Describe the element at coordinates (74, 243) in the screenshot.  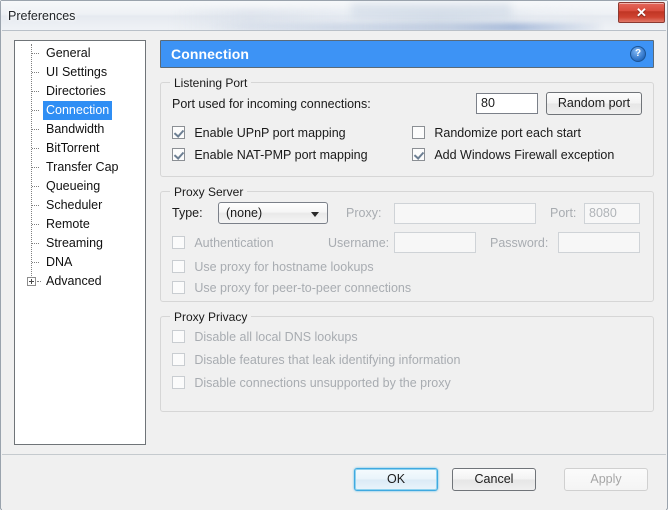
I see `sidebar-item-label: Streaming` at that location.